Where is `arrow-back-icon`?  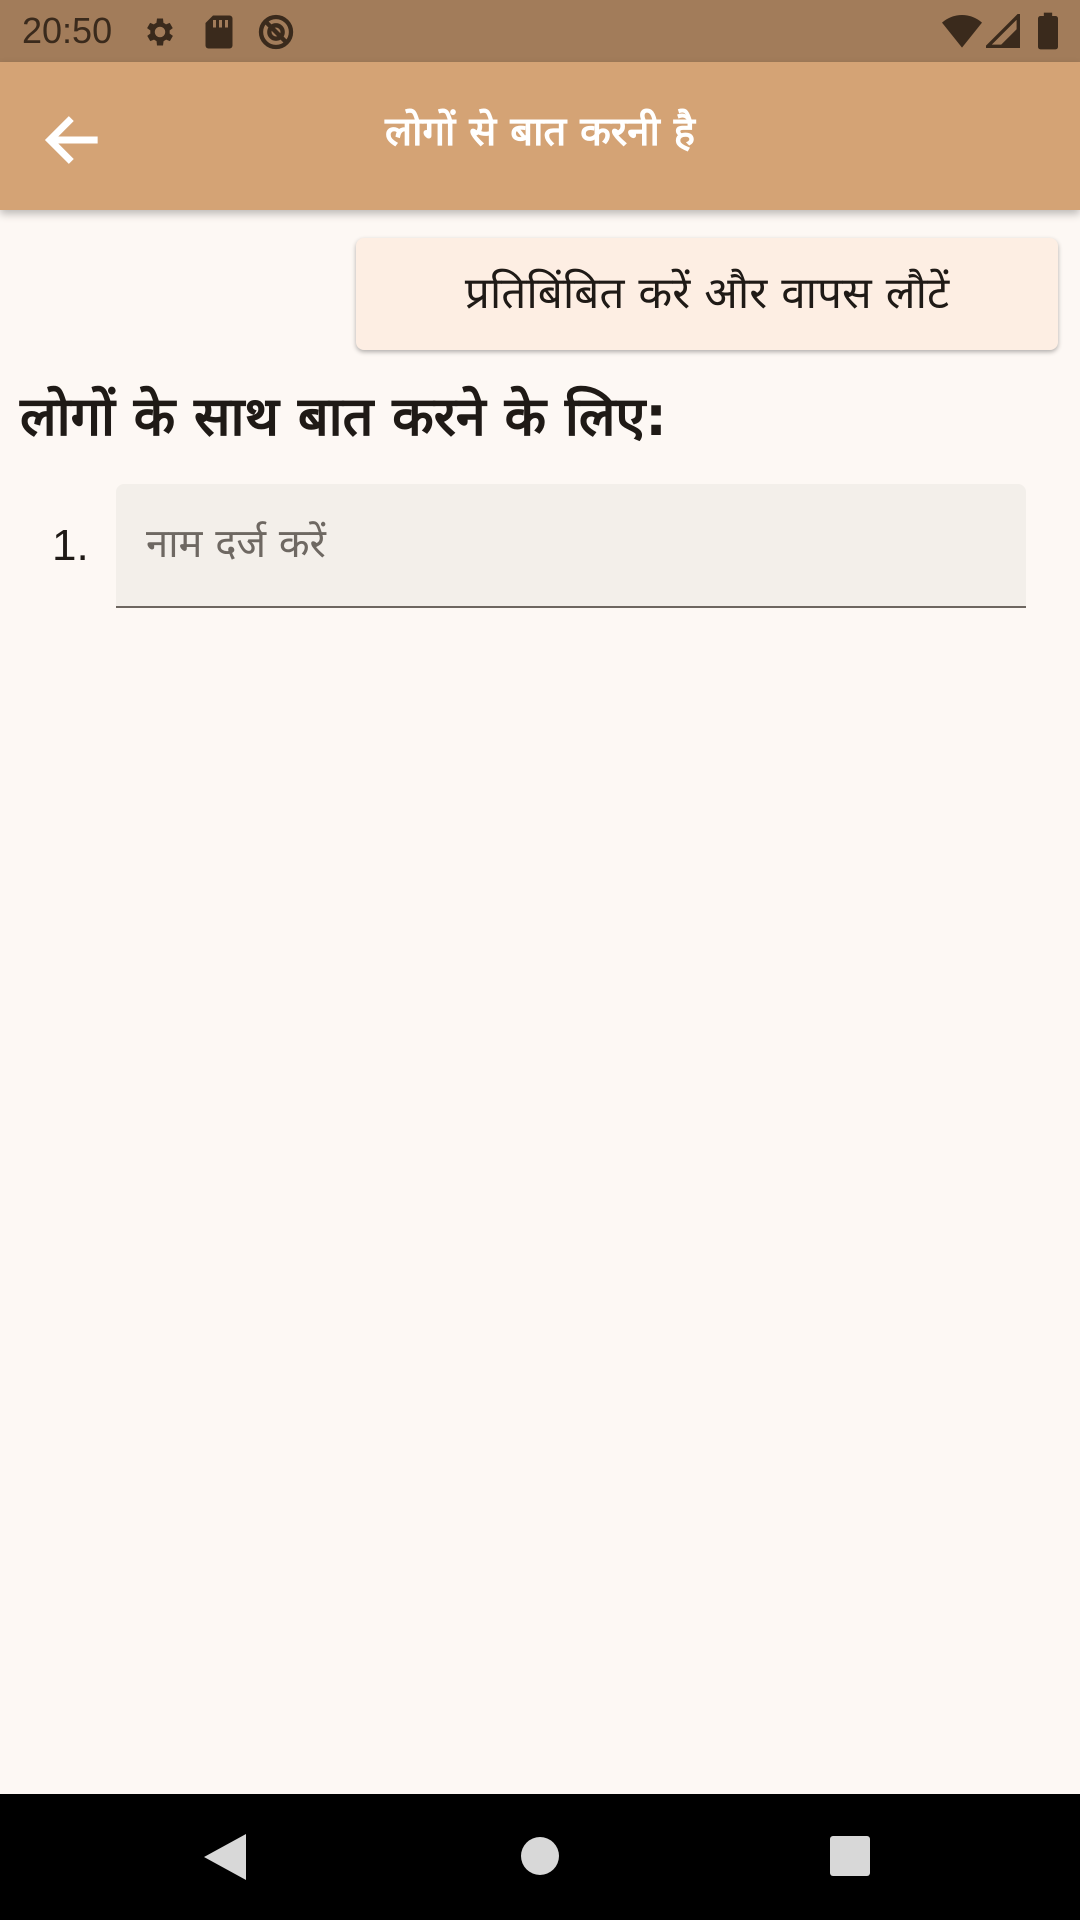 arrow-back-icon is located at coordinates (71, 140).